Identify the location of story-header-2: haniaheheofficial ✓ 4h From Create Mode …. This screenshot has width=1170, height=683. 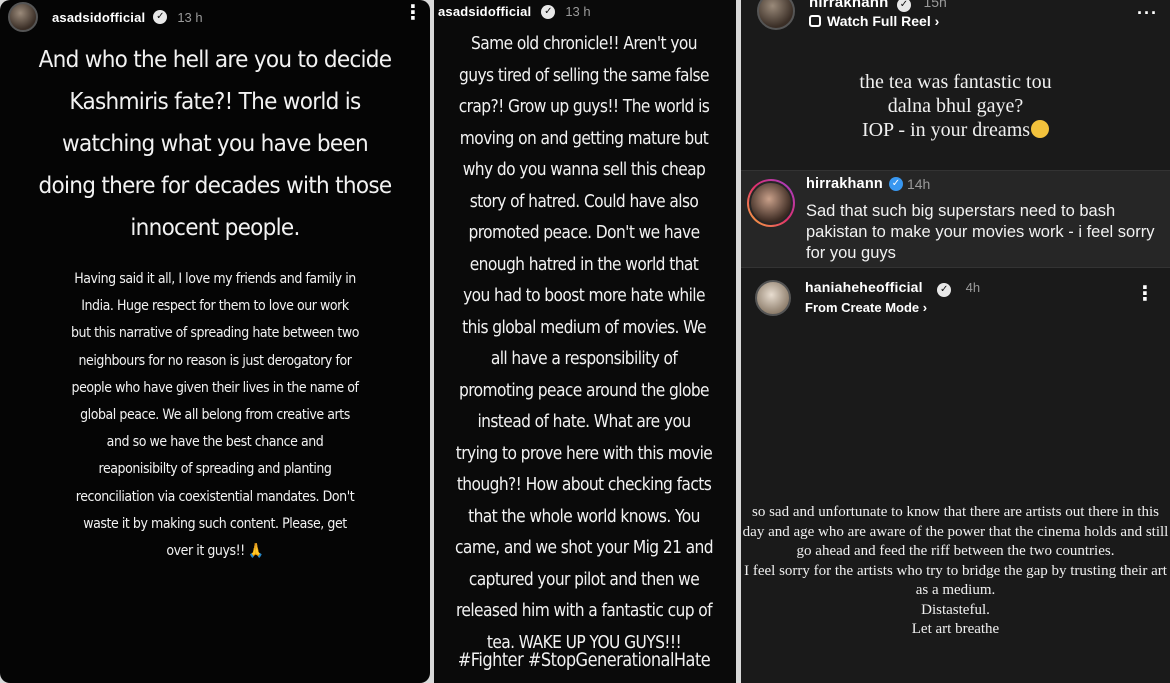
(867, 297).